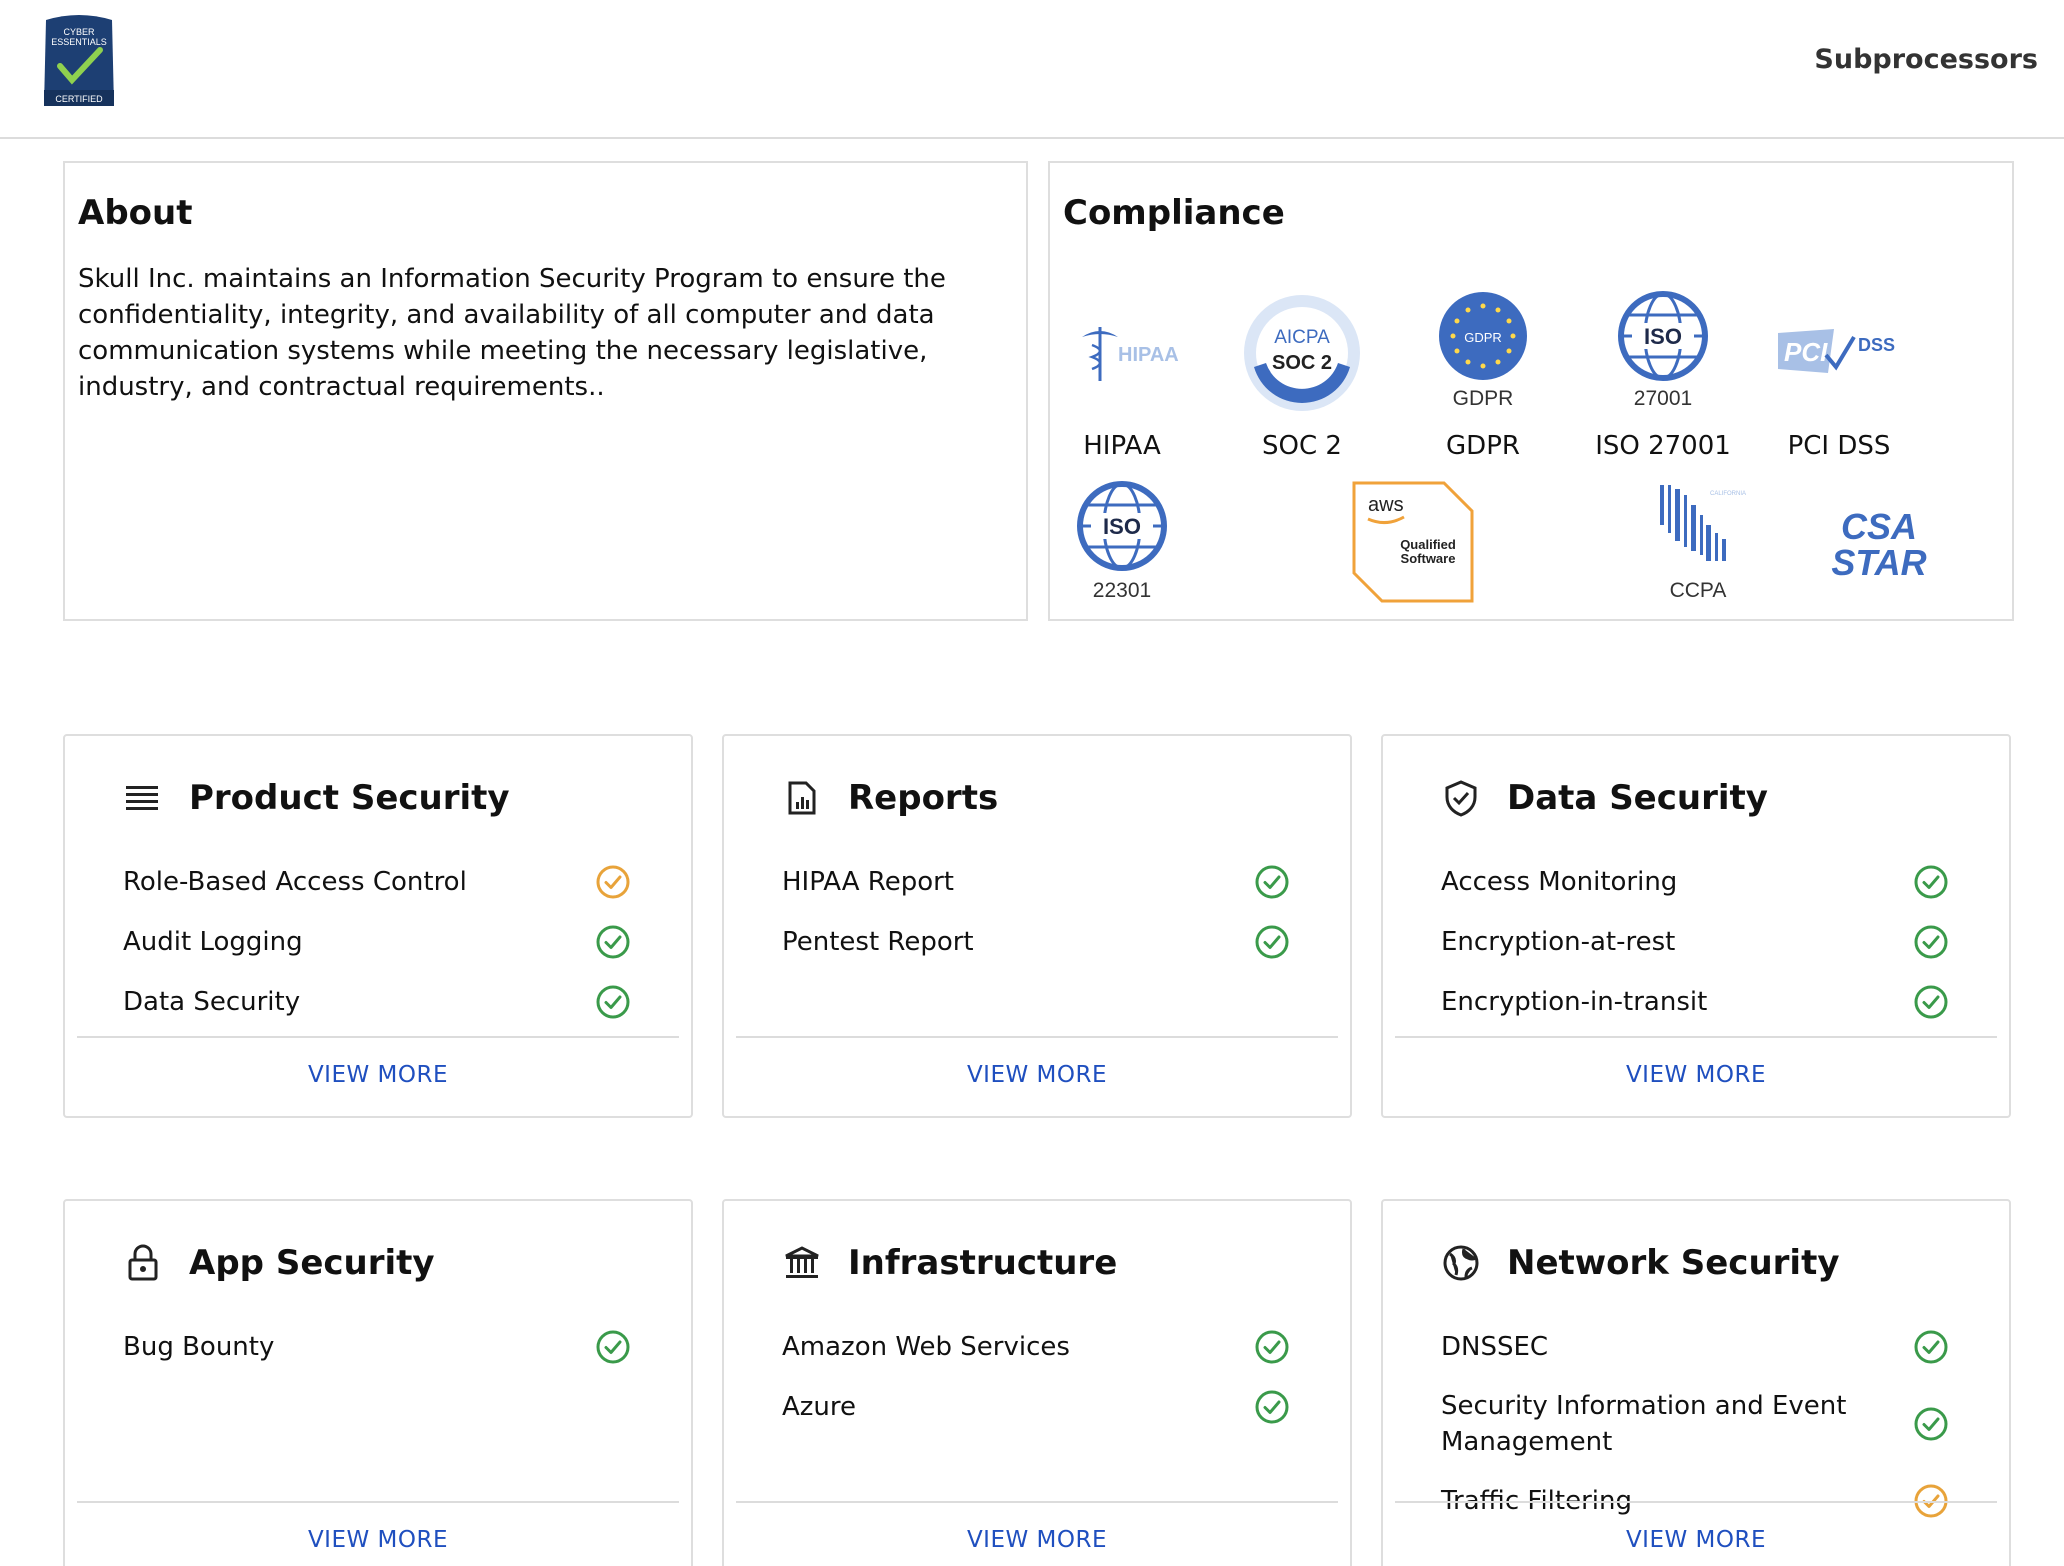 This screenshot has width=2064, height=1566. I want to click on svg-text: 22301, so click(1122, 590).